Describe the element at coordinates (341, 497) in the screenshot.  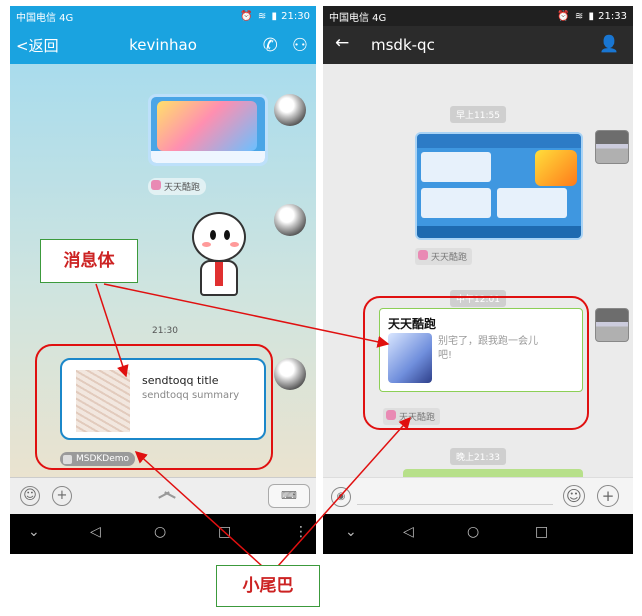
I see `voice-icon: ◉` at that location.